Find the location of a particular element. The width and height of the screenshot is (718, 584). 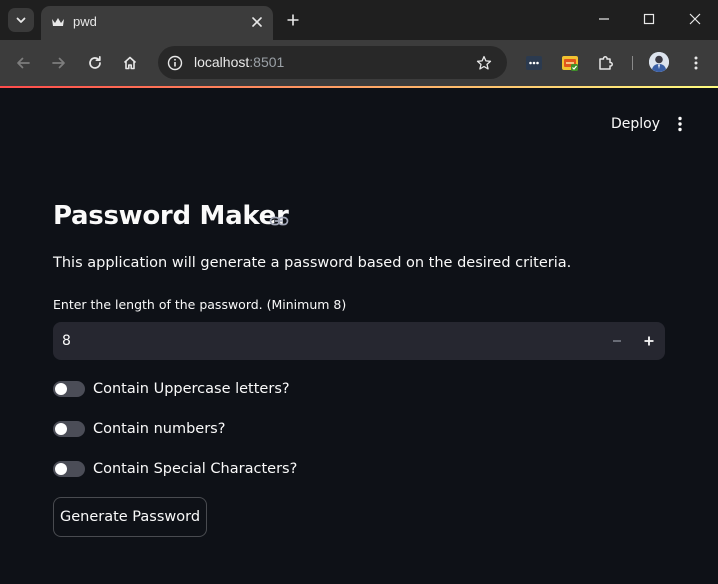

password-length-input-container is located at coordinates (359, 341).